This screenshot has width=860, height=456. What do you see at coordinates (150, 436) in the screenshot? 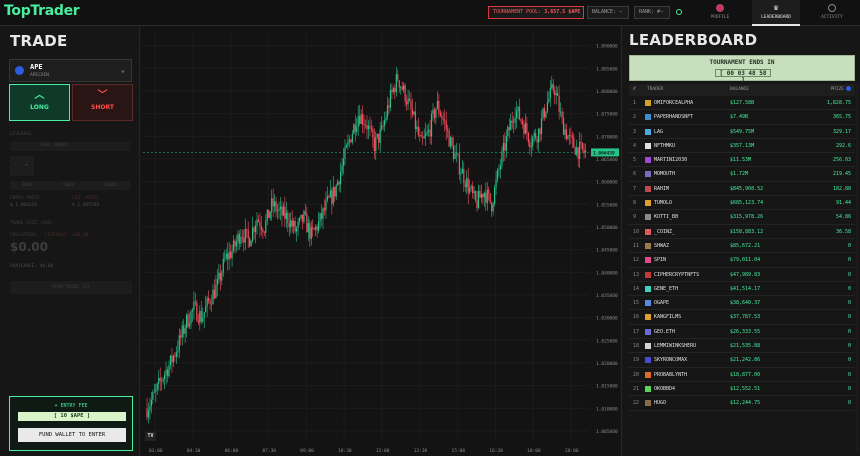
I see `tradingview-logo: TV` at bounding box center [150, 436].